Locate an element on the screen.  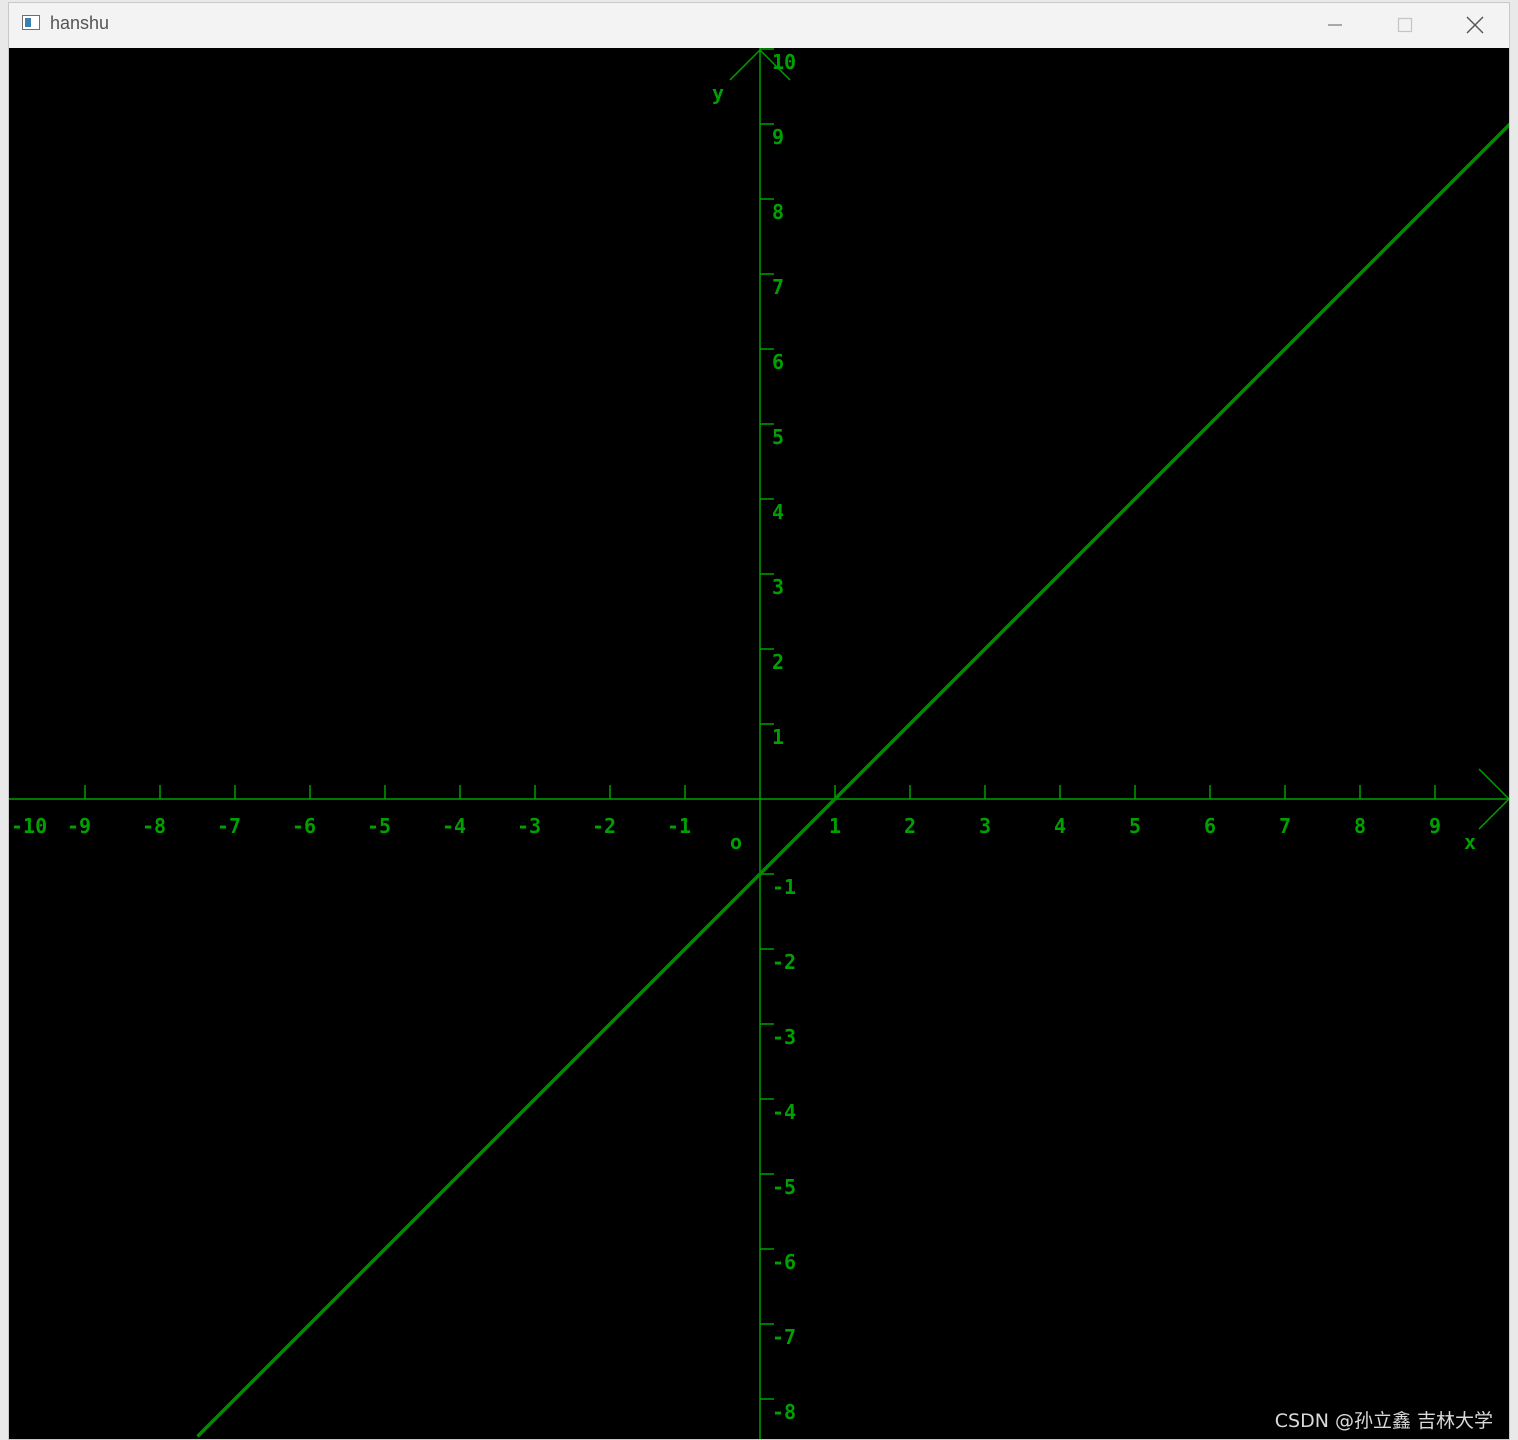
minimize-icon is located at coordinates (1335, 25).